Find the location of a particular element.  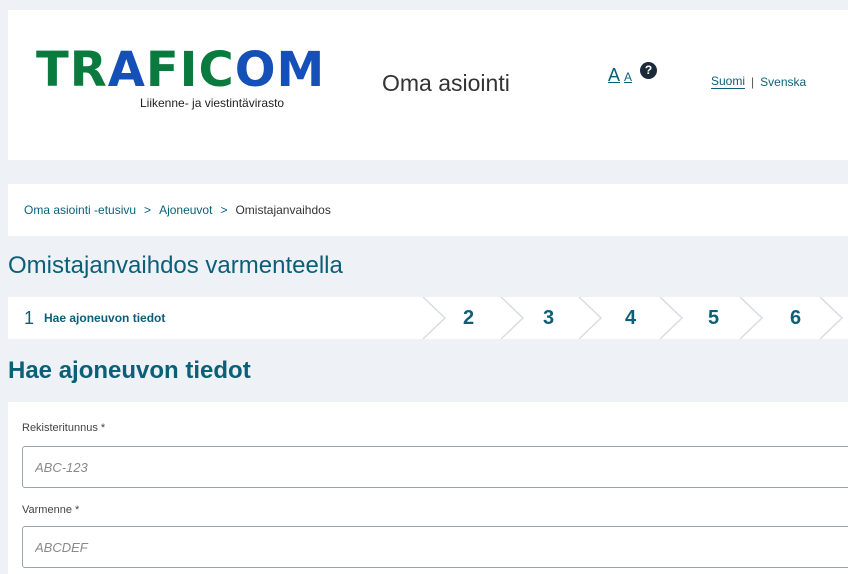

app-name: Oma asiointi is located at coordinates (446, 83).